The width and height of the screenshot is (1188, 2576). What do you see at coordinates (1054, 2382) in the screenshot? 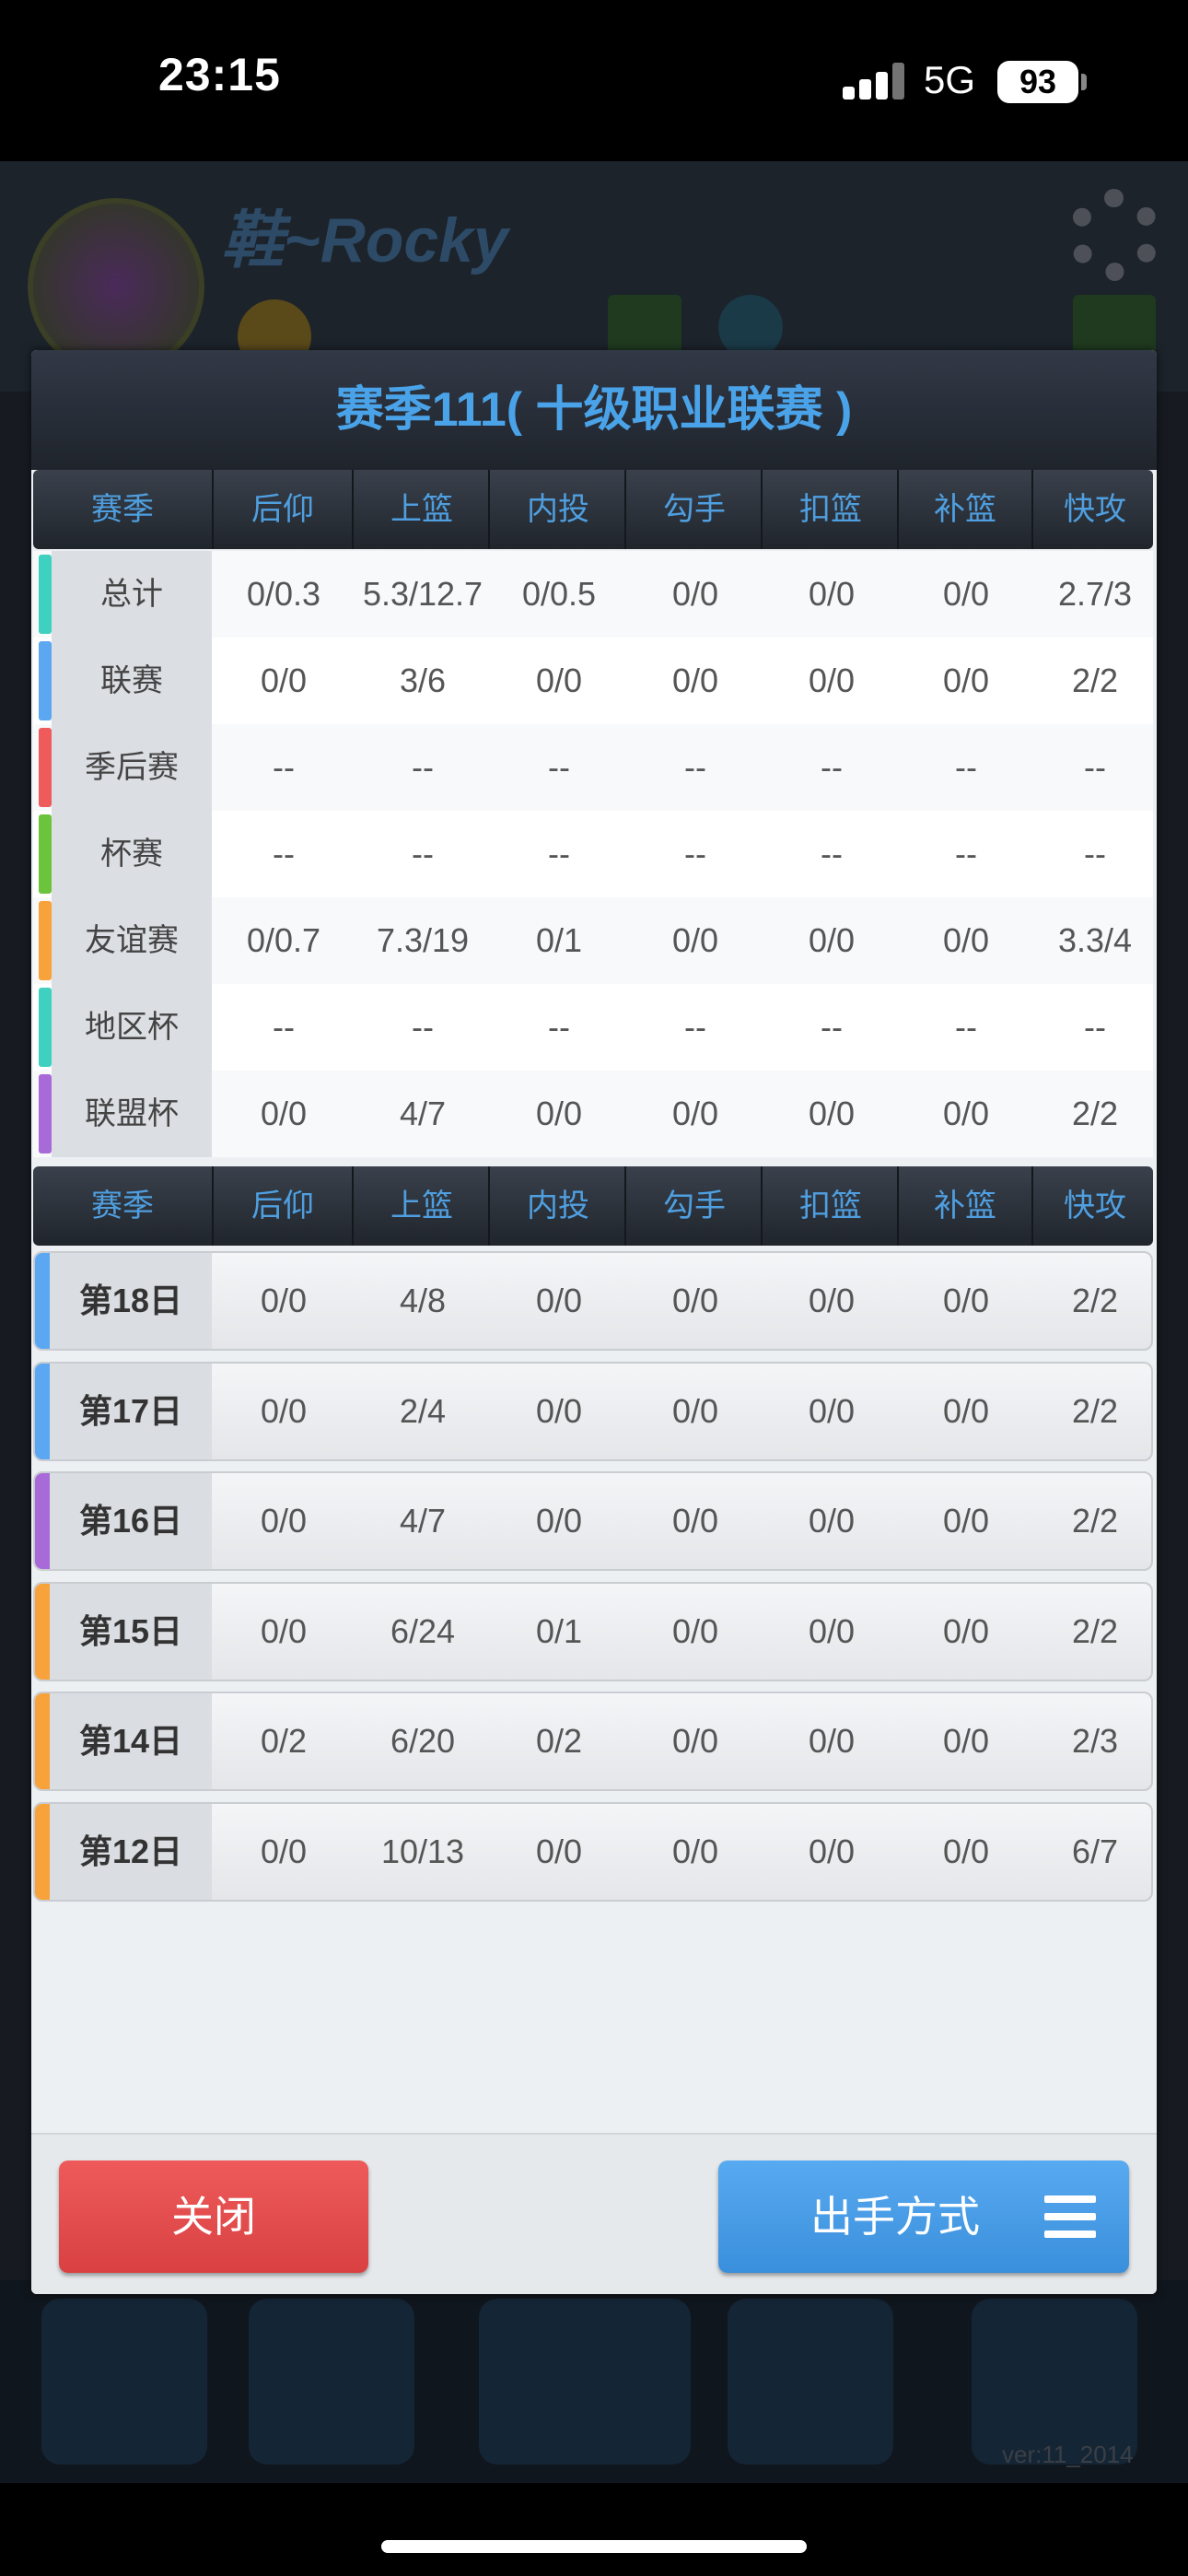
I see `nav-up-icon` at bounding box center [1054, 2382].